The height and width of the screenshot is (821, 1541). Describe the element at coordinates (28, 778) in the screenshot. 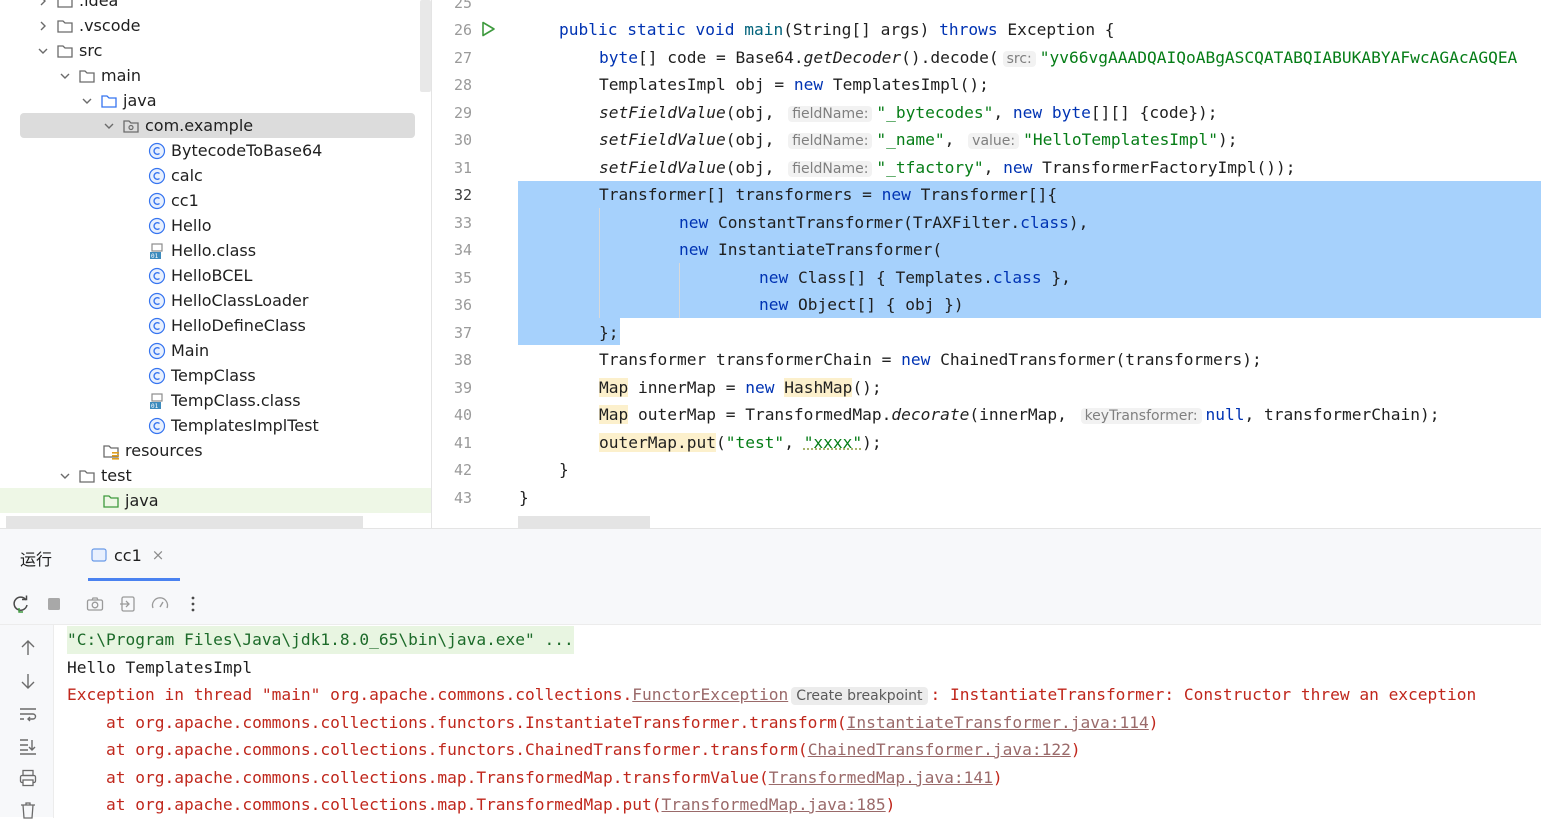

I see `print-icon` at that location.